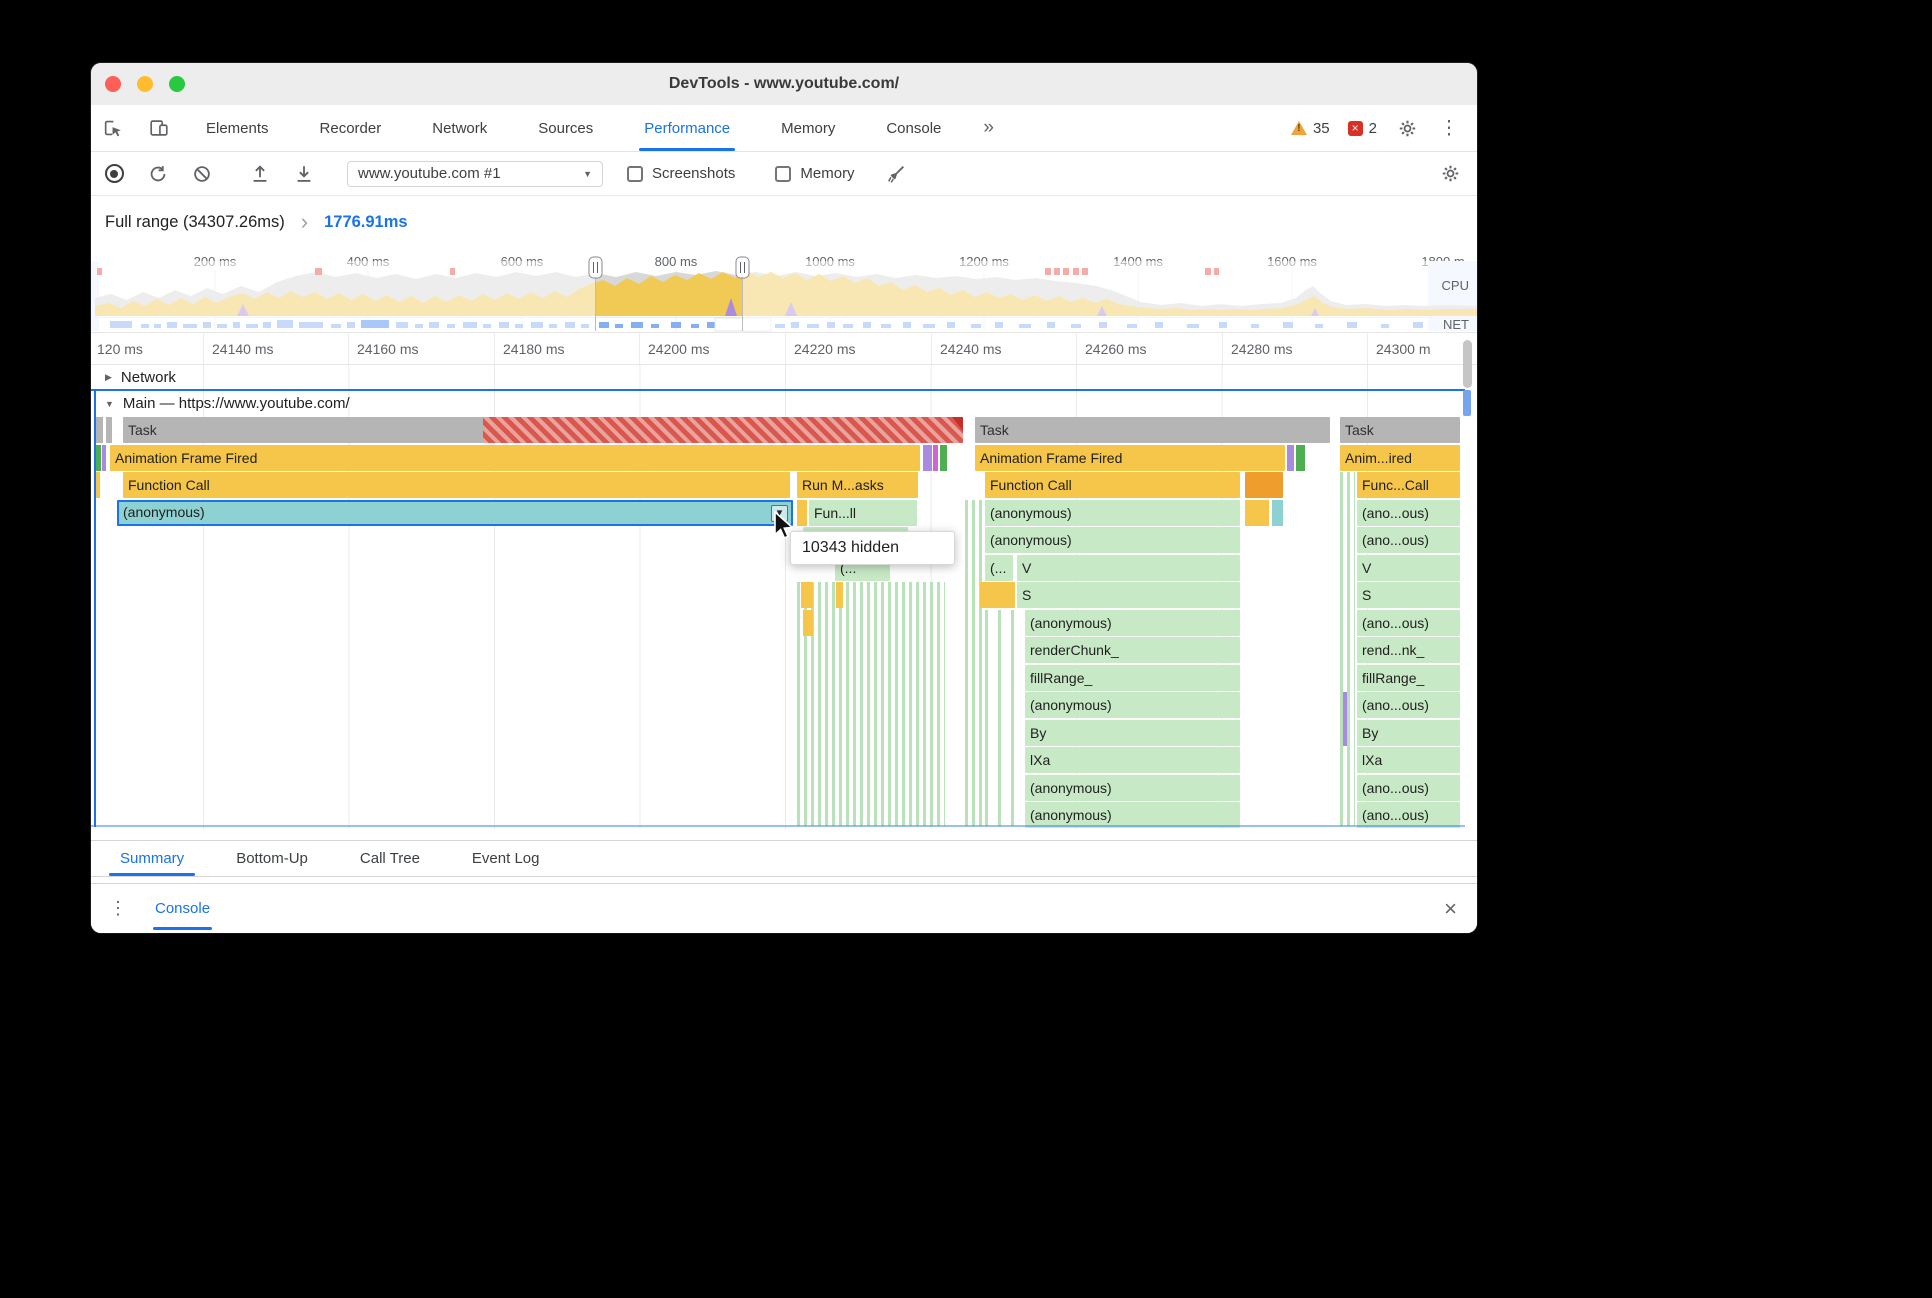 The width and height of the screenshot is (1932, 1298). Describe the element at coordinates (857, 485) in the screenshot. I see `flame-event-run-microtasks: Run M...asks` at that location.